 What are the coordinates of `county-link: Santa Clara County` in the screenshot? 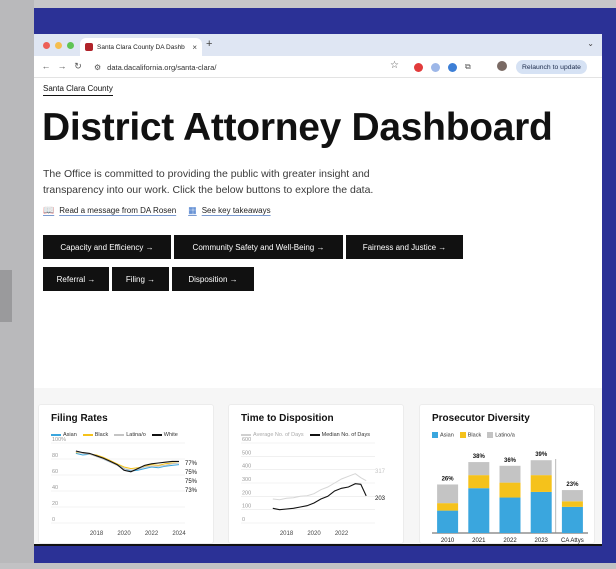 It's located at (78, 90).